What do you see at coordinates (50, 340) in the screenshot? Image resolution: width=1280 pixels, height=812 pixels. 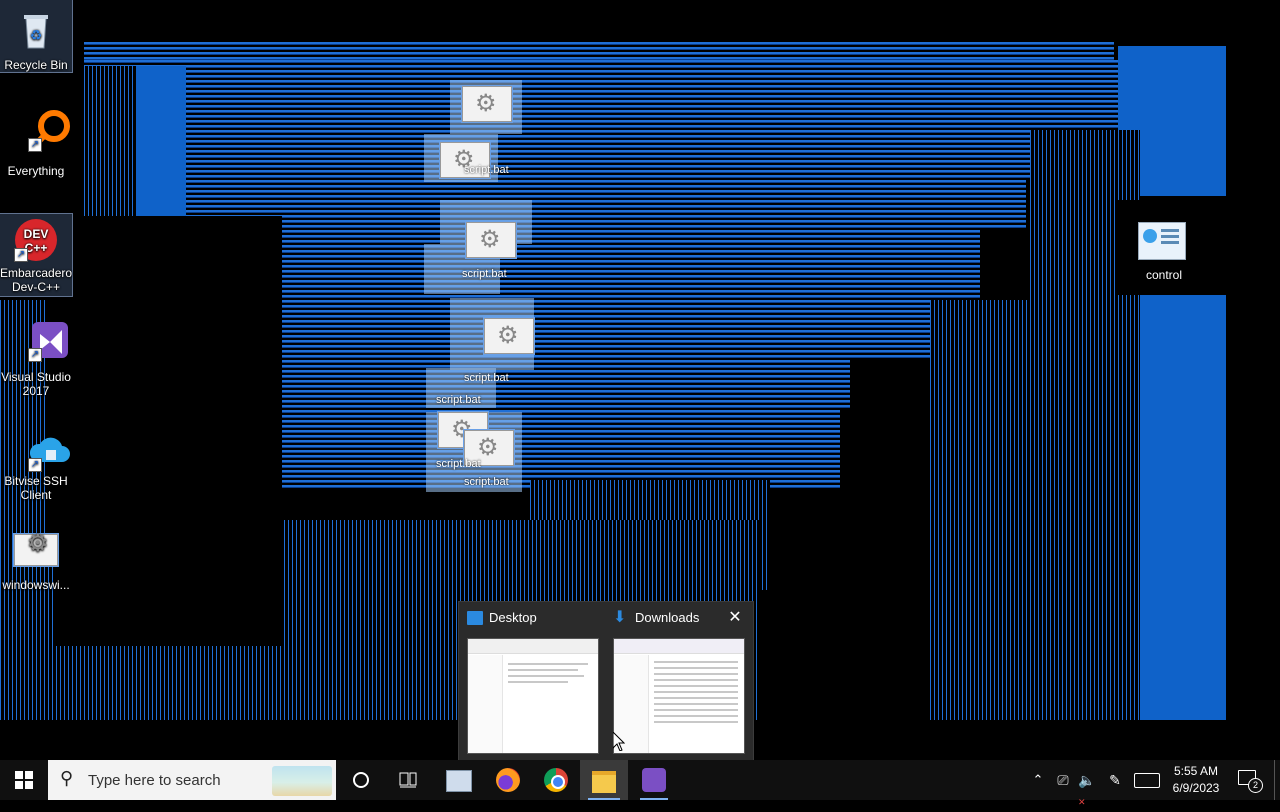 I see `vs-logo-icon: ↗` at bounding box center [50, 340].